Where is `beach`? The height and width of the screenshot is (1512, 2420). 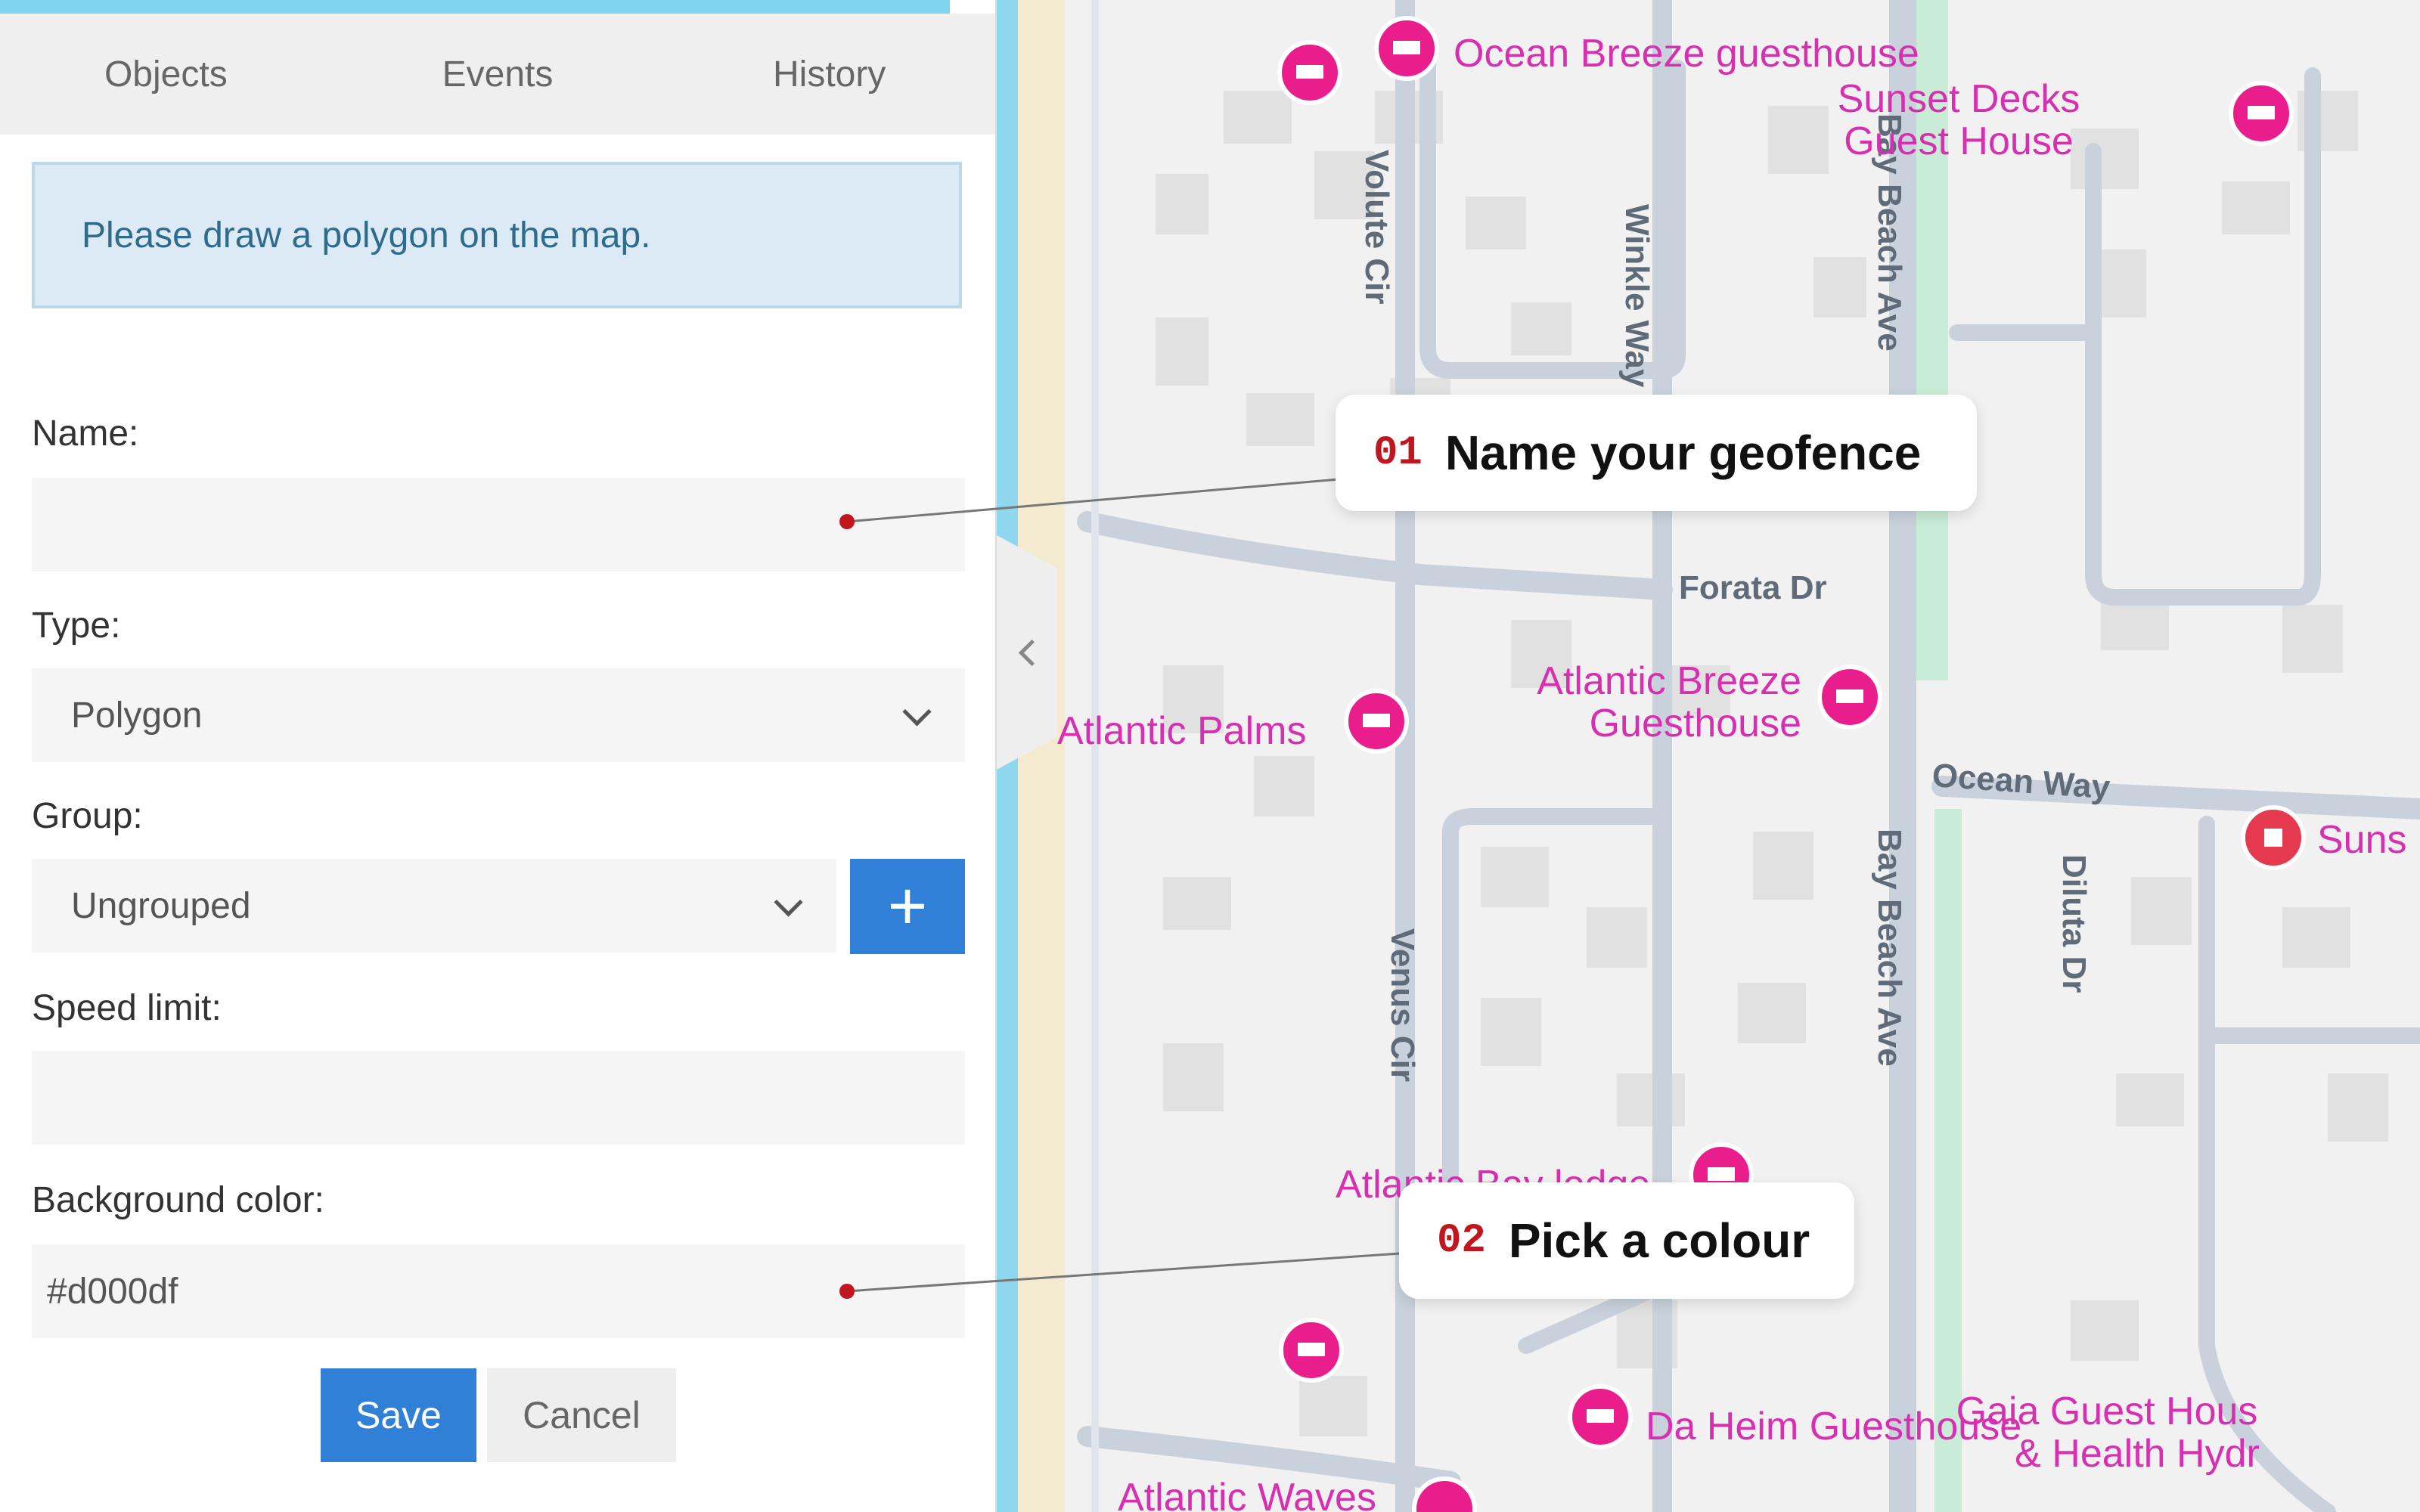
beach is located at coordinates (1041, 756).